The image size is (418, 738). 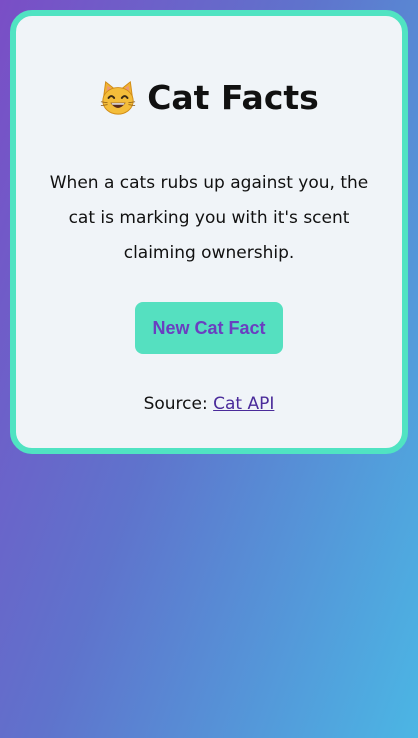 What do you see at coordinates (233, 97) in the screenshot?
I see `title-text: Cat Facts` at bounding box center [233, 97].